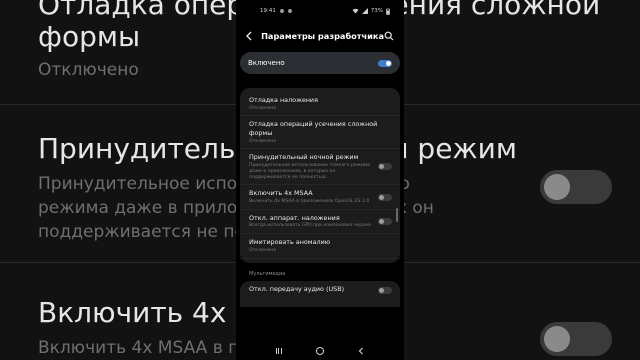 The height and width of the screenshot is (360, 640). What do you see at coordinates (297, 288) in the screenshot?
I see `item-title: Откл. передачу аудио (USB)` at bounding box center [297, 288].